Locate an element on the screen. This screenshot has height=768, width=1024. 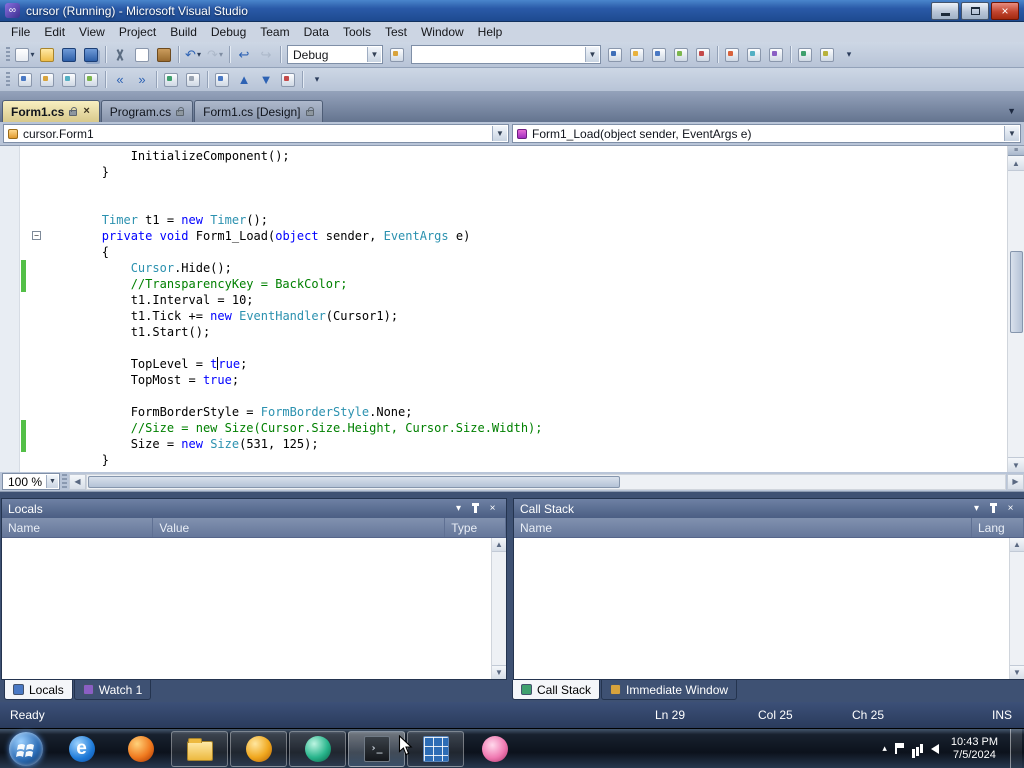
scroll-right-arrow: ▶ is located at coordinates (1015, 481).